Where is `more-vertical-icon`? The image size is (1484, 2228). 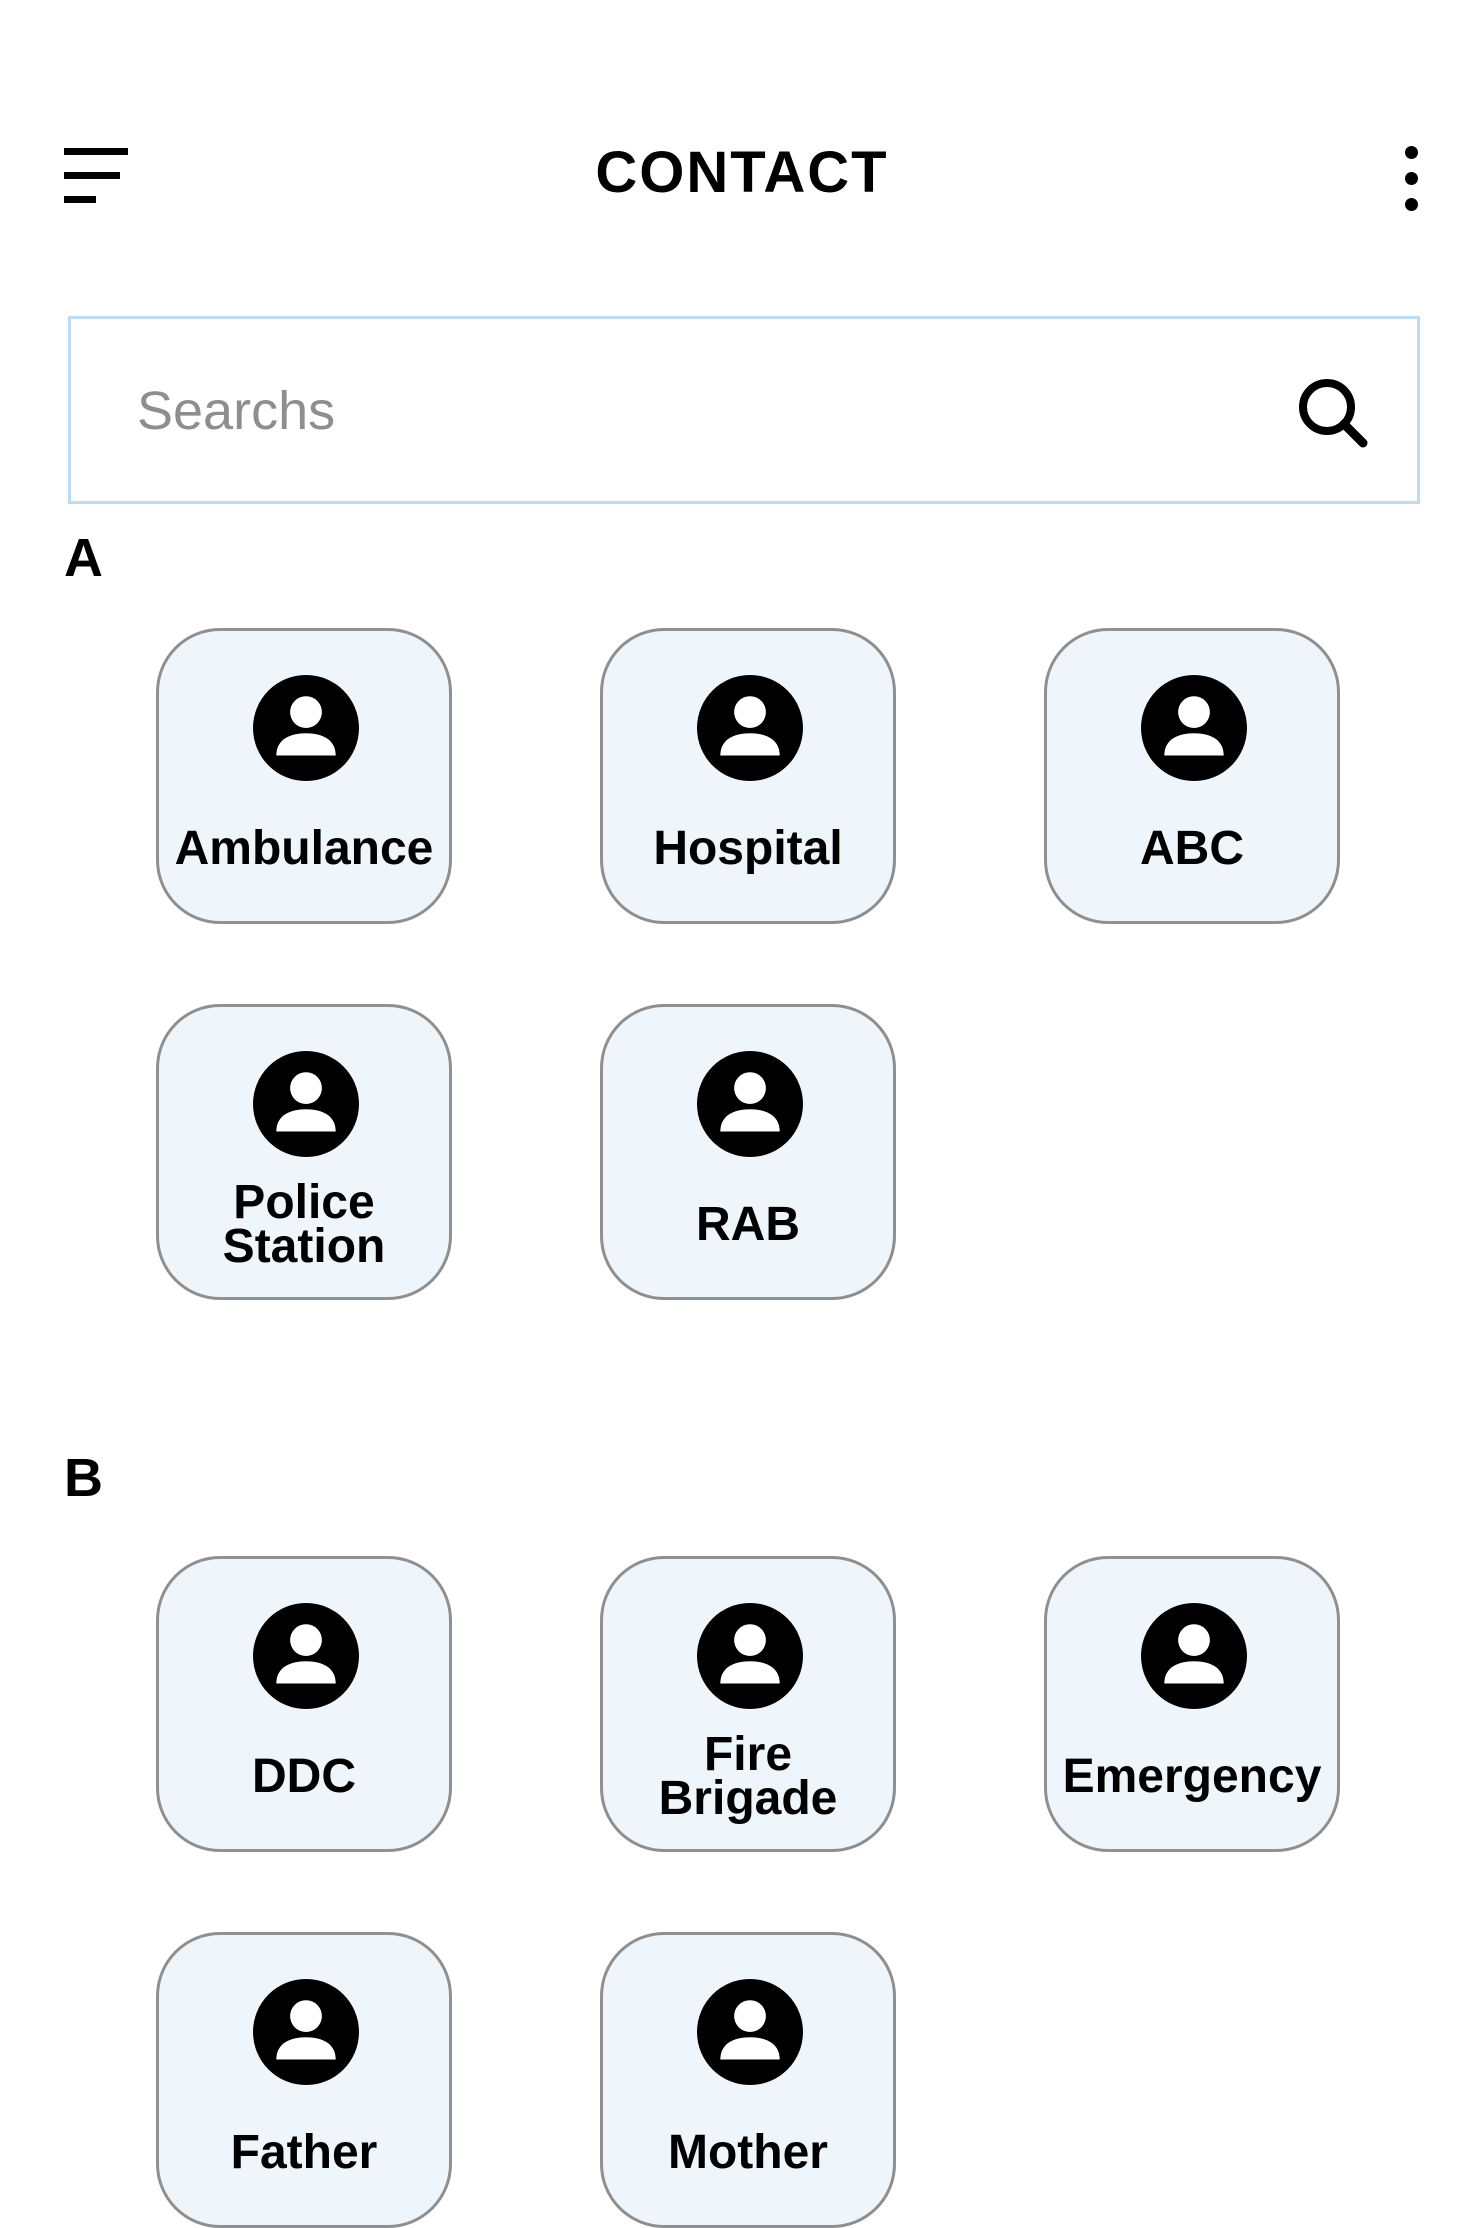 more-vertical-icon is located at coordinates (1411, 152).